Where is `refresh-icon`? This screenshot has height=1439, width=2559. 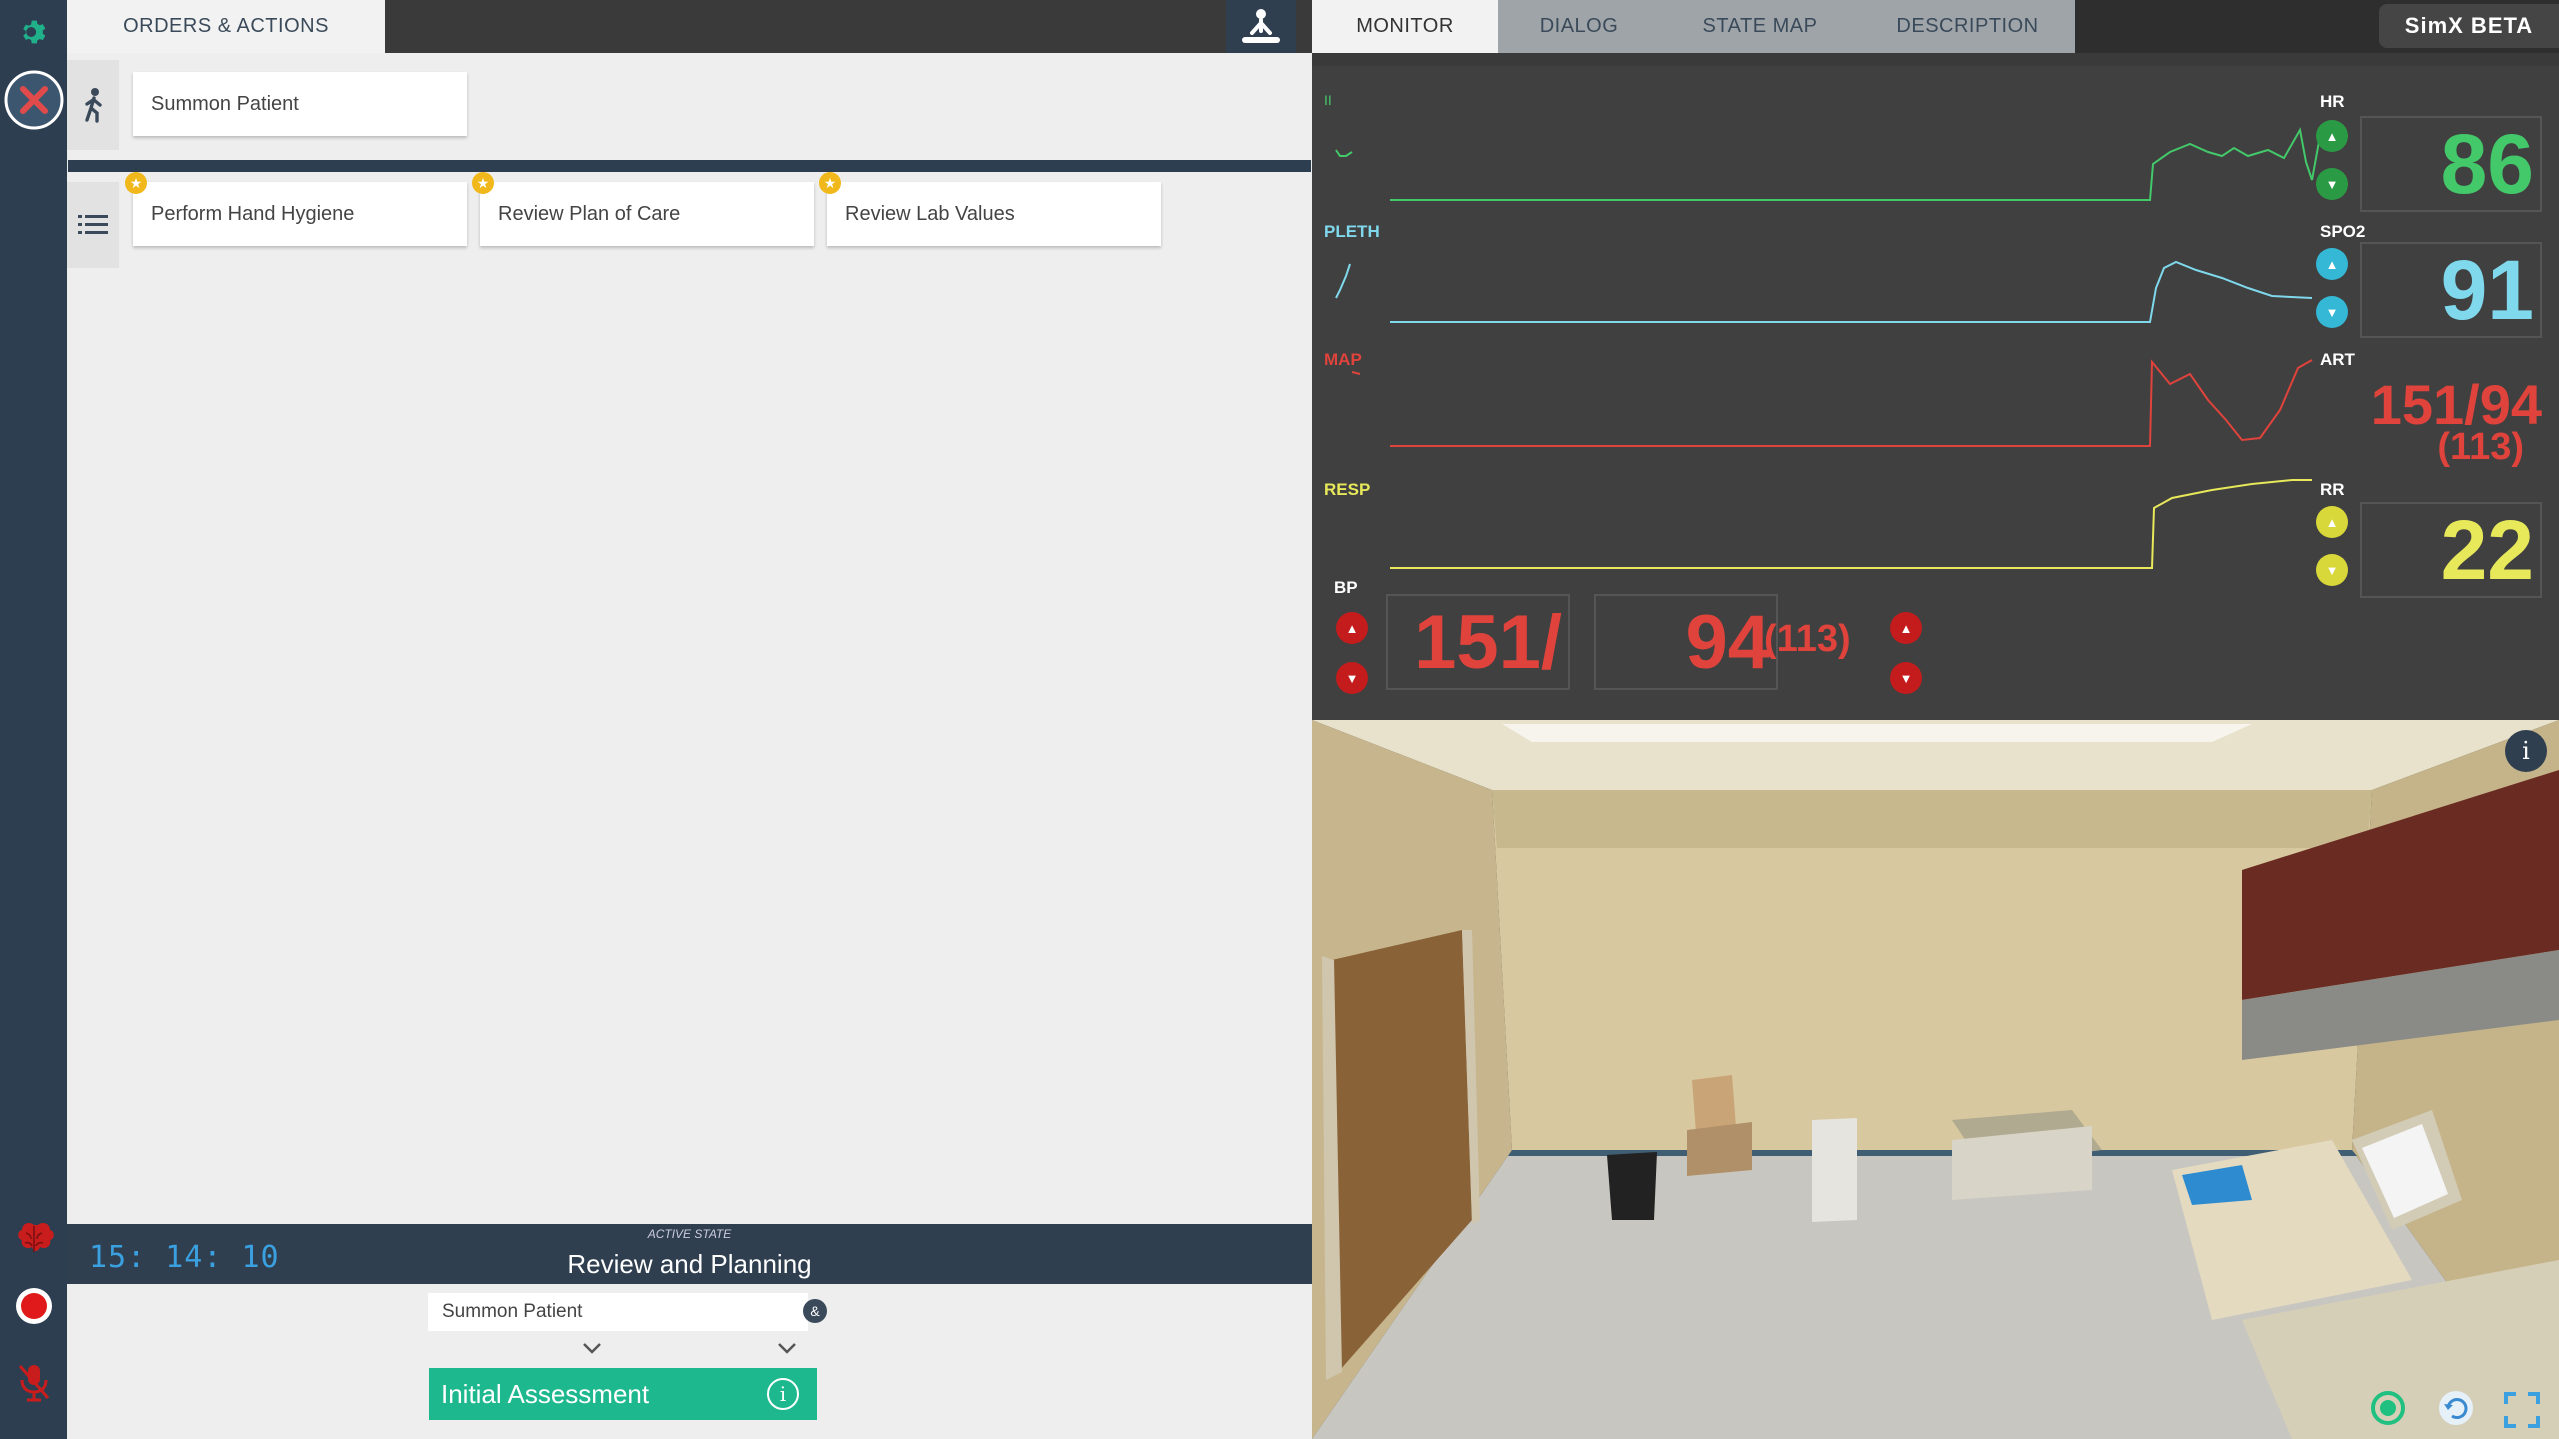
refresh-icon is located at coordinates (2388, 1408).